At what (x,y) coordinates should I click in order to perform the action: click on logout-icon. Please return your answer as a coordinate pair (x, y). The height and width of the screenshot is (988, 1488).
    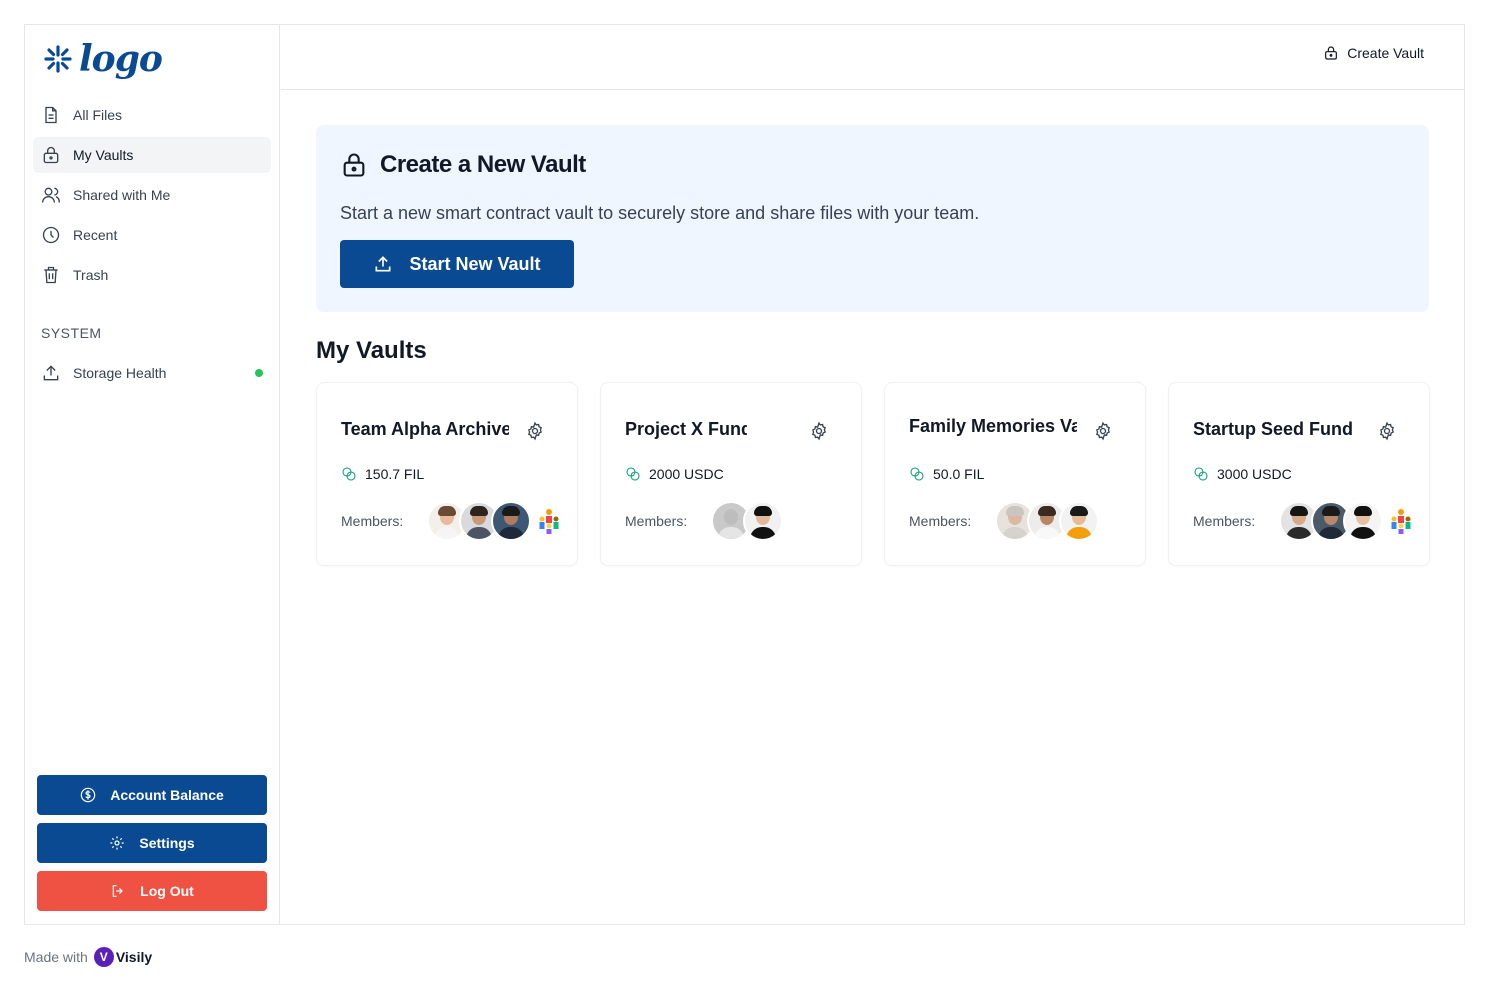
    Looking at the image, I should click on (118, 891).